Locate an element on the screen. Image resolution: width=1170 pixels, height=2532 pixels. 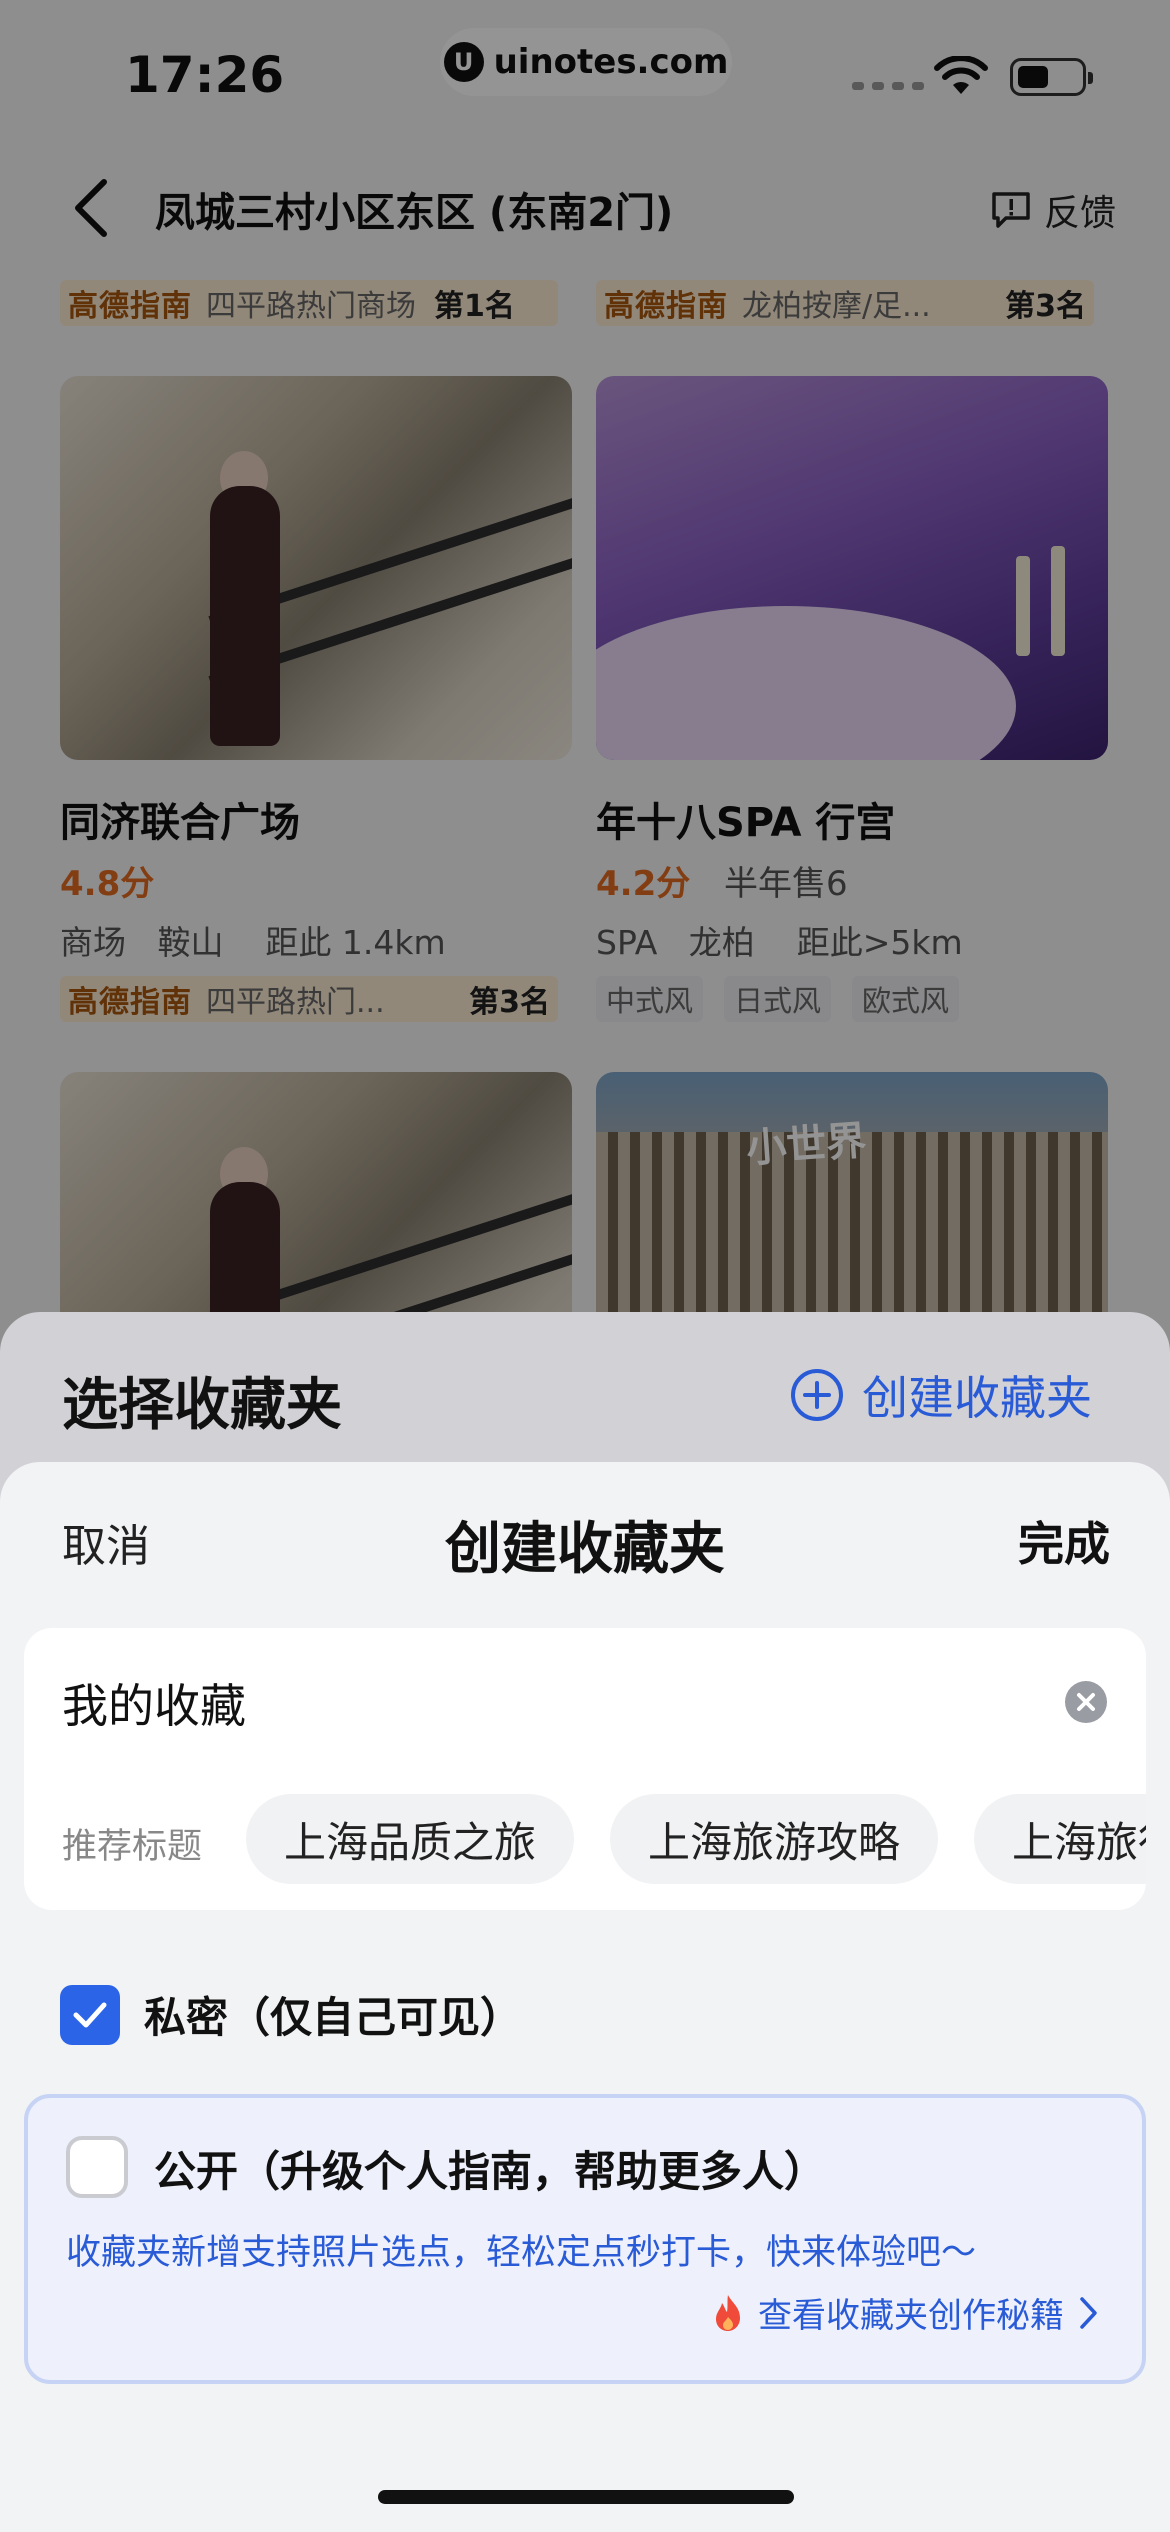
cancel-button: 取消 is located at coordinates (106, 1542).